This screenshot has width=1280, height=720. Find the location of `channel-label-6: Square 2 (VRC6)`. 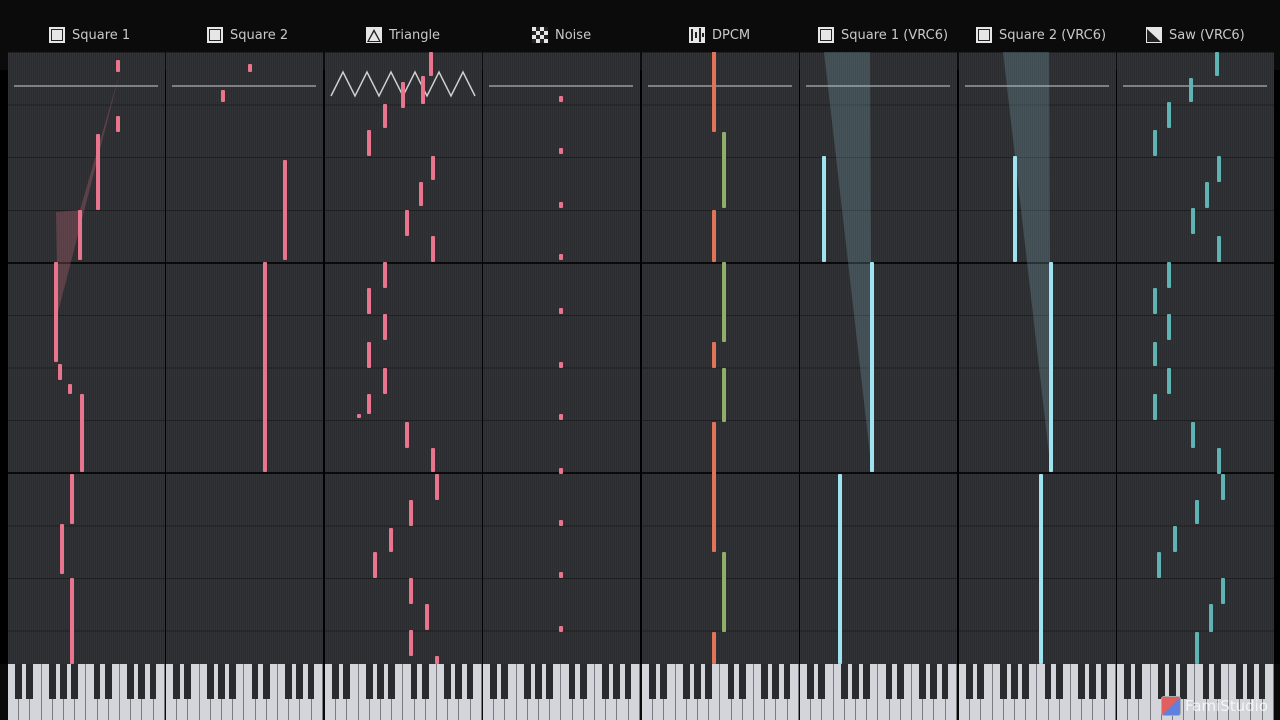

channel-label-6: Square 2 (VRC6) is located at coordinates (1040, 35).